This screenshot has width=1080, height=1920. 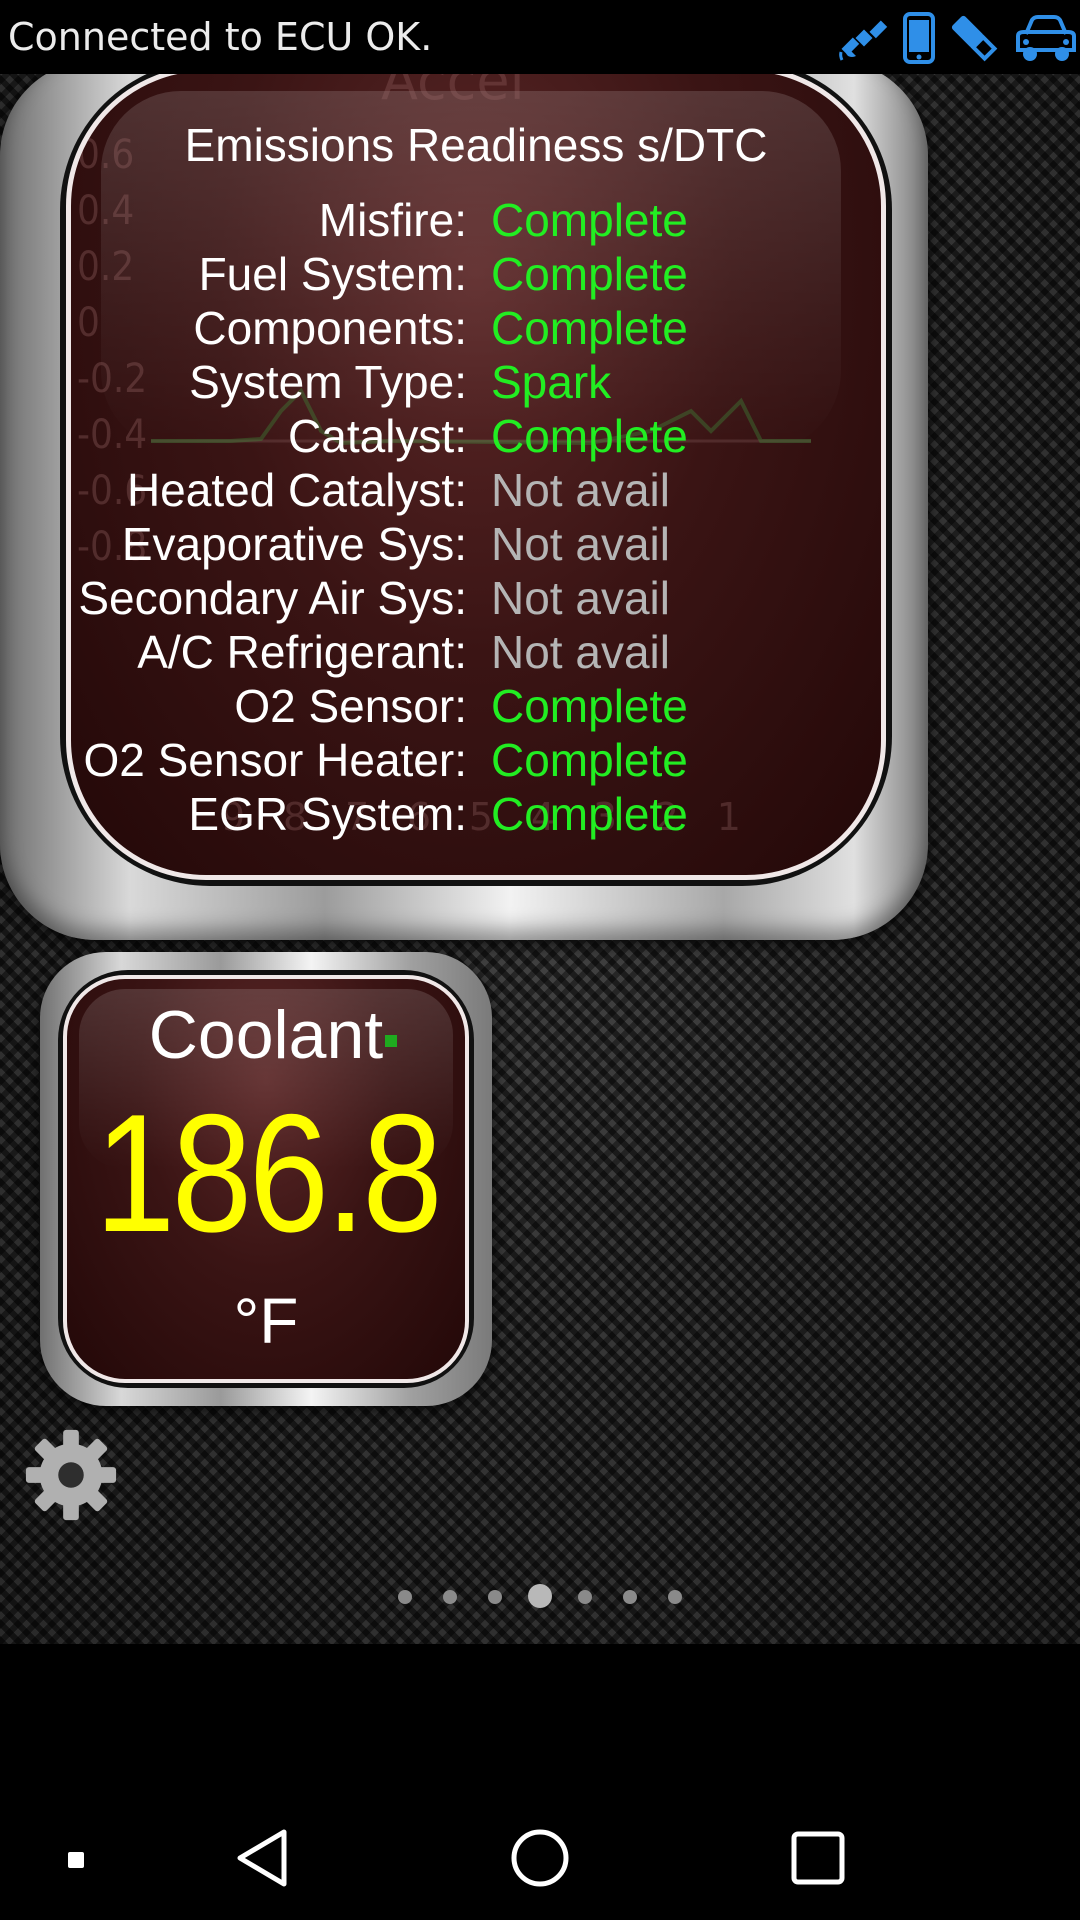 What do you see at coordinates (818, 1858) in the screenshot?
I see `overview-button` at bounding box center [818, 1858].